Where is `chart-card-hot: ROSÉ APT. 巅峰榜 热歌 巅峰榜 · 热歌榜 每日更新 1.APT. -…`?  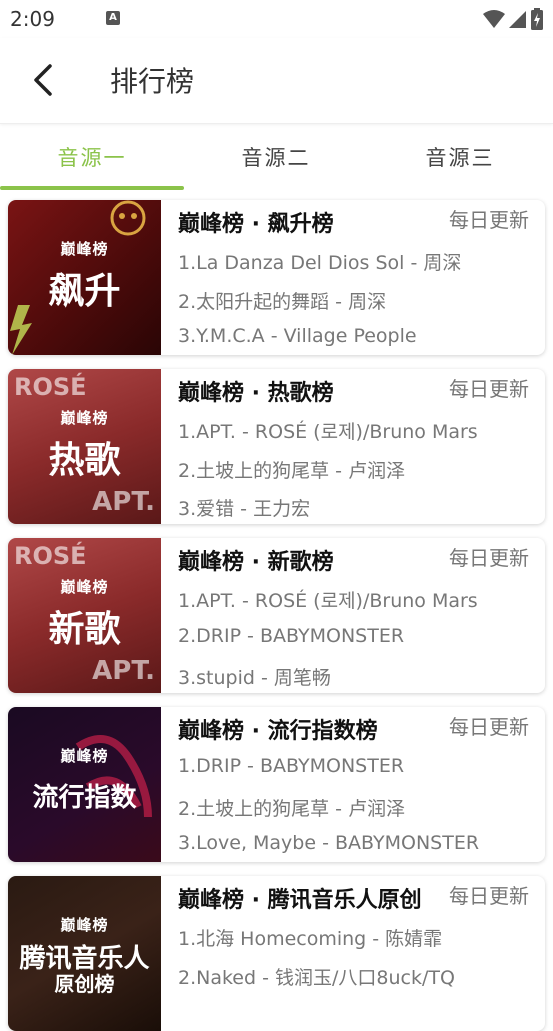
chart-card-hot: ROSÉ APT. 巅峰榜 热歌 巅峰榜 · 热歌榜 每日更新 1.APT. -… is located at coordinates (276, 446).